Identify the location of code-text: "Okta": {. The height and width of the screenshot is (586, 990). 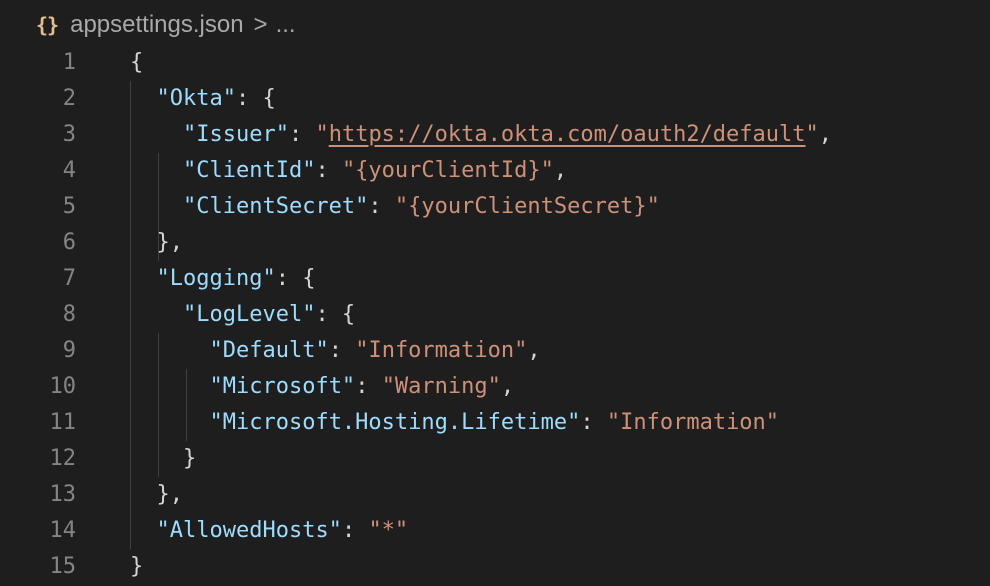
(203, 99).